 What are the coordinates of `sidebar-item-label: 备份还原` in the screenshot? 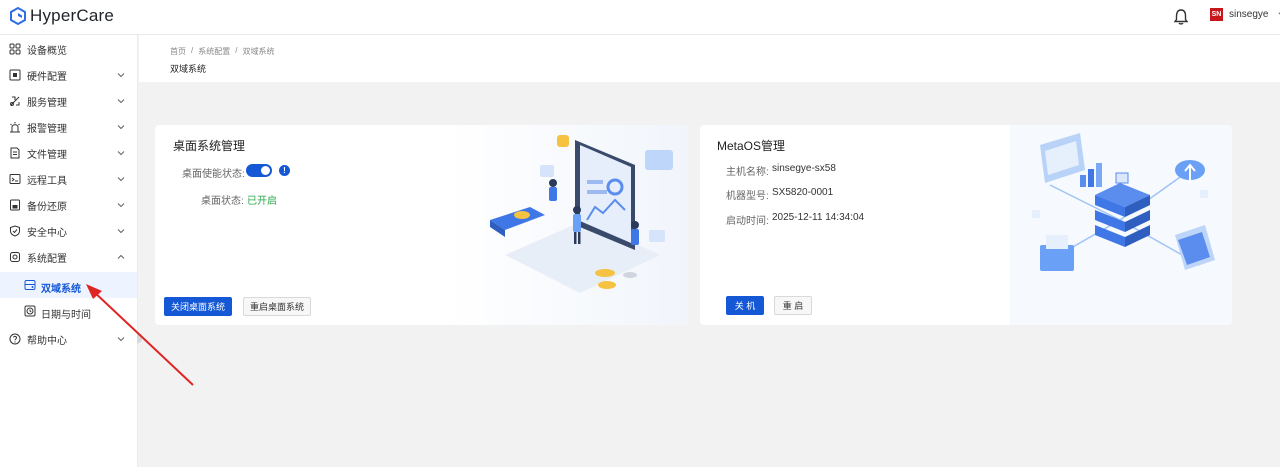 It's located at (47, 207).